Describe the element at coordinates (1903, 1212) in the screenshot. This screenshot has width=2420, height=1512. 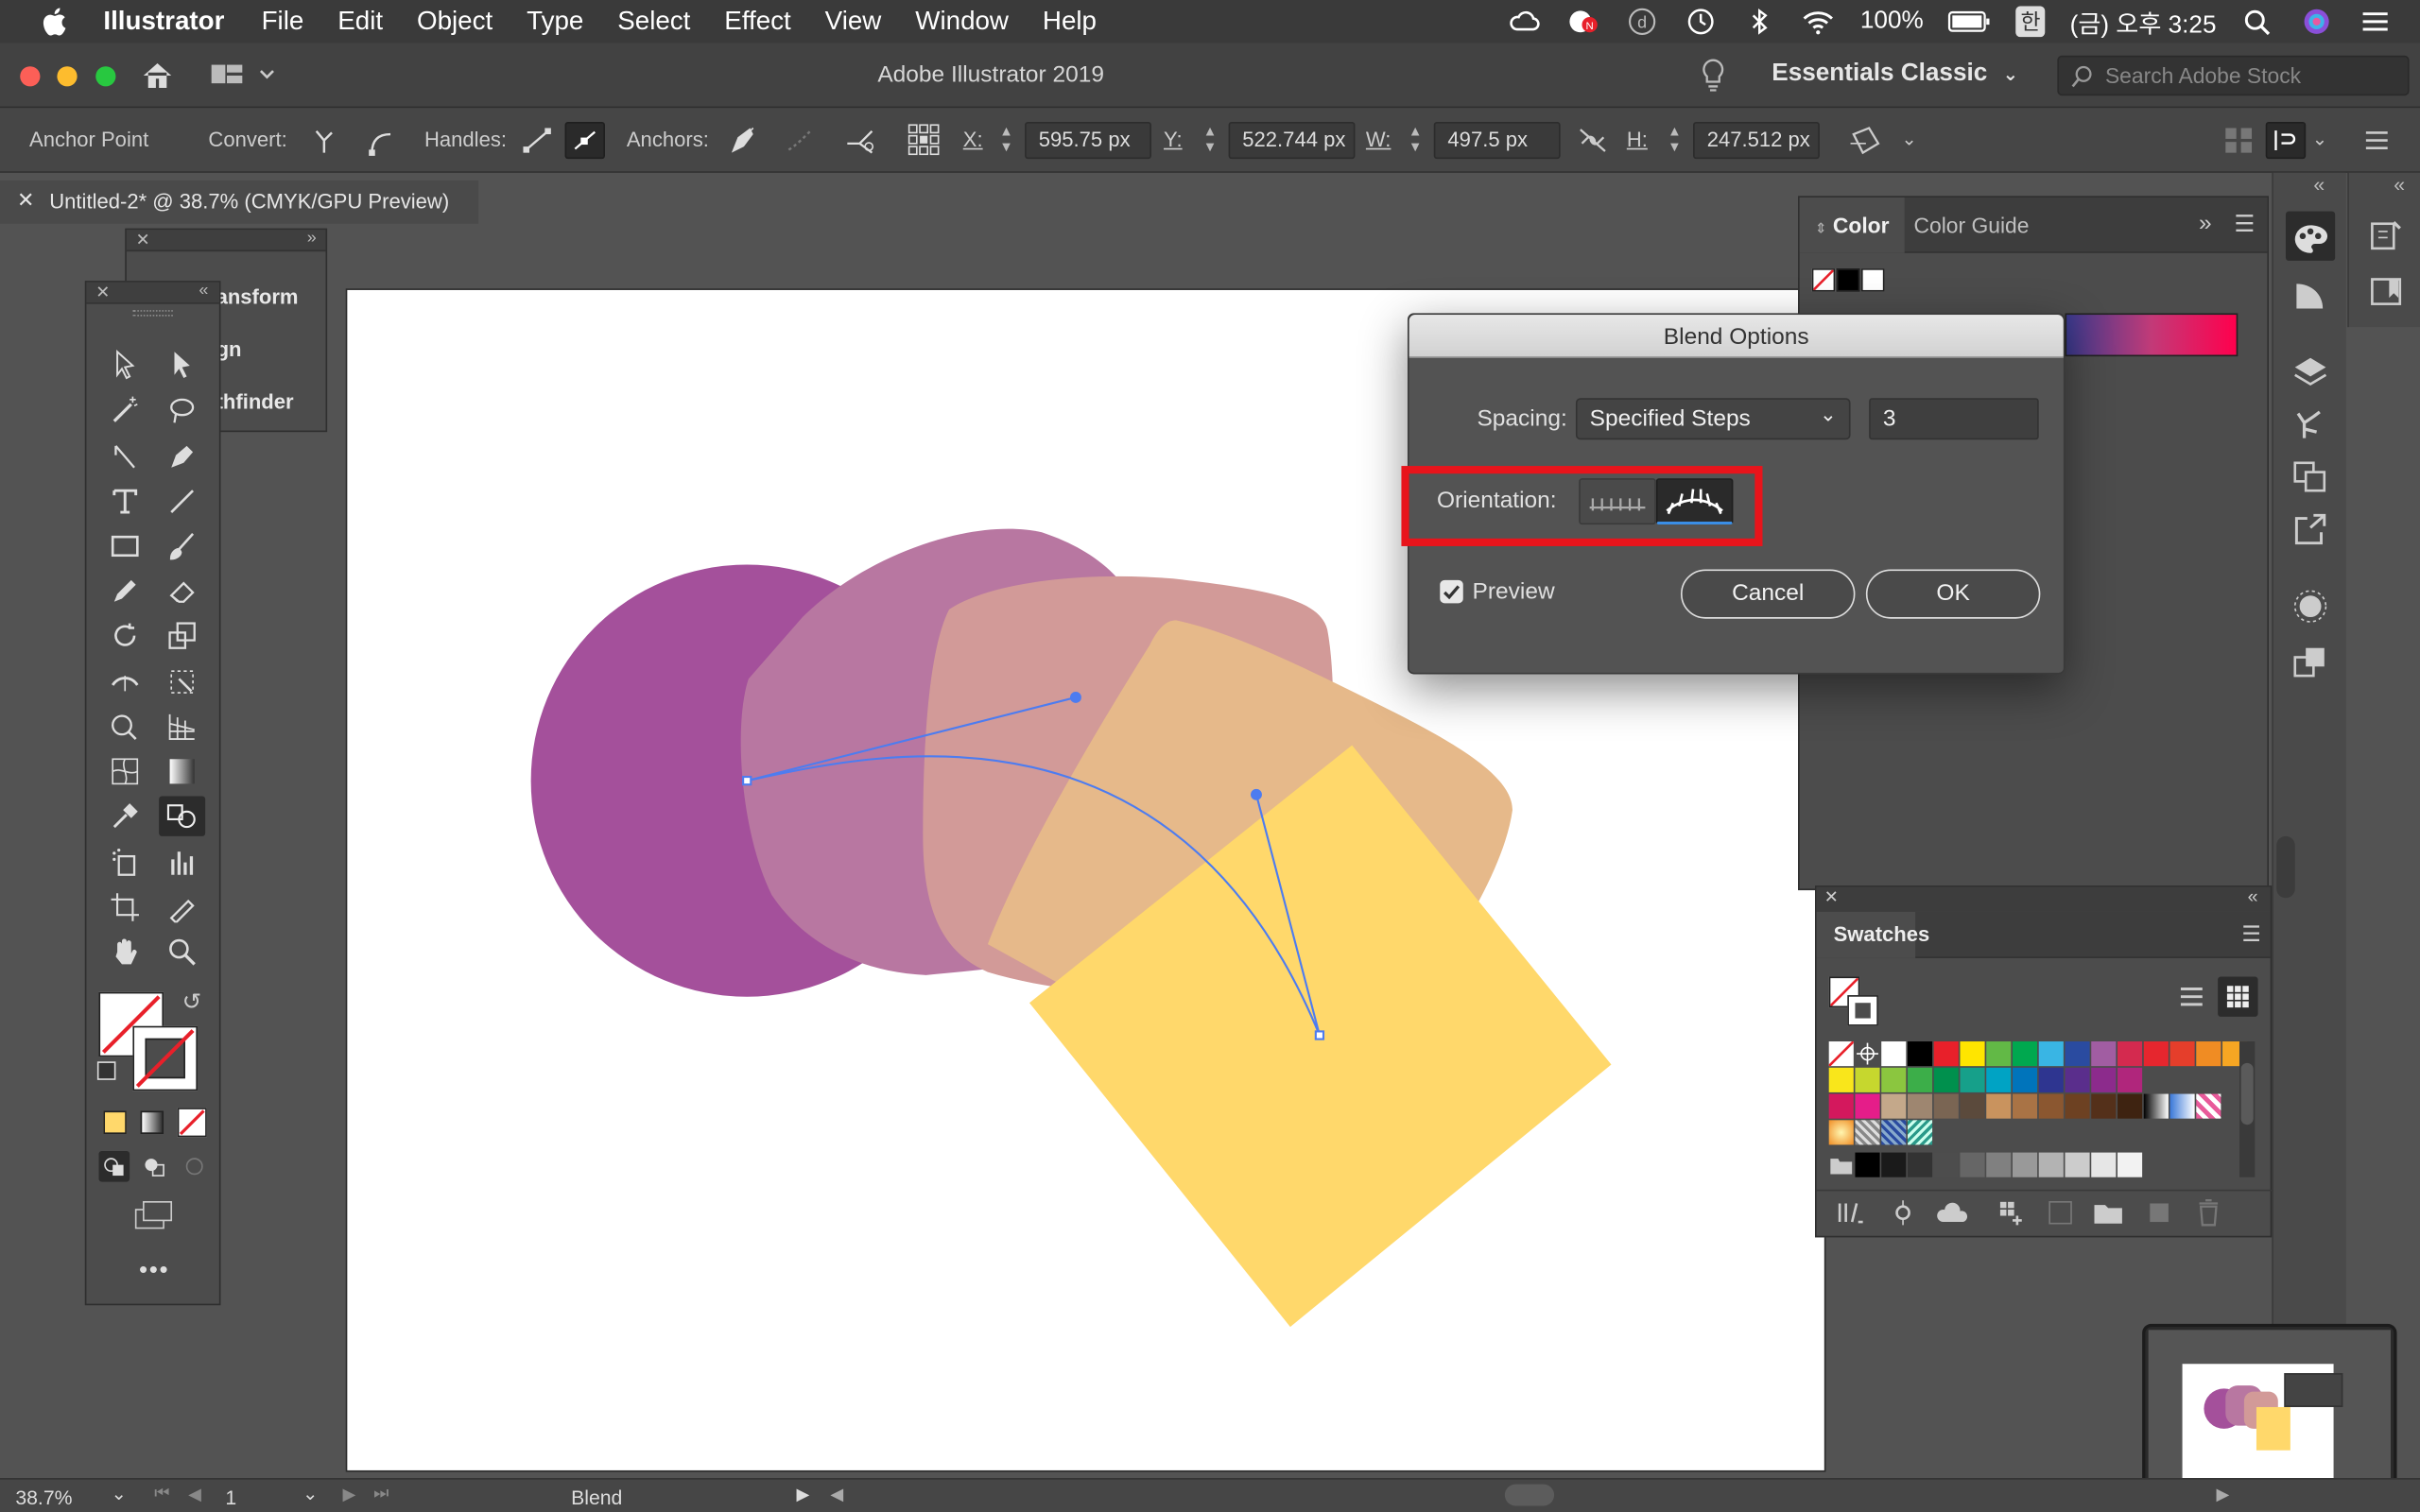
I see `show-swatch-kinds-icon` at that location.